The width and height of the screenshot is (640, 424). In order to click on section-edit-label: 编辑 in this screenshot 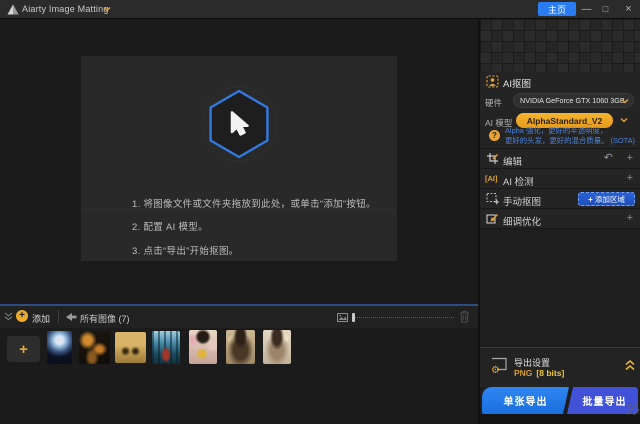, I will do `click(513, 162)`.